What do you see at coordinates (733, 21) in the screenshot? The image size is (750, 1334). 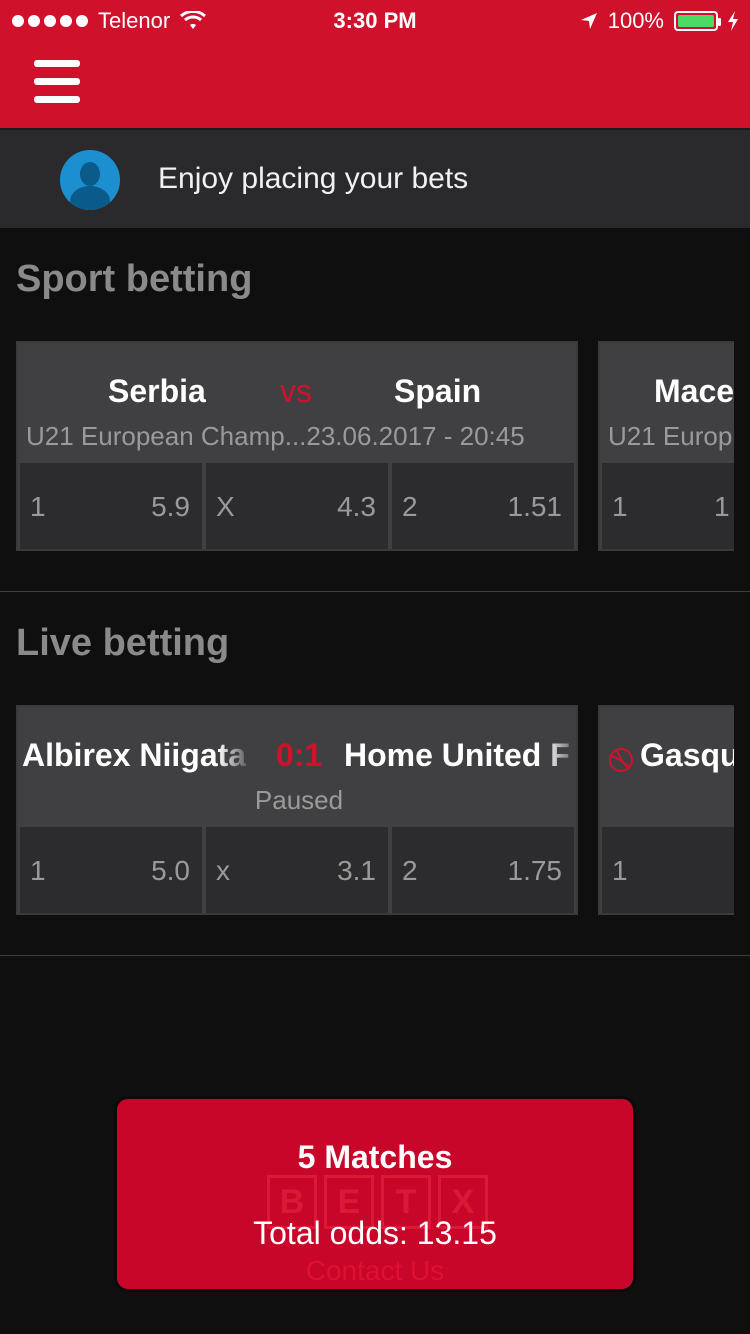 I see `charging-icon` at bounding box center [733, 21].